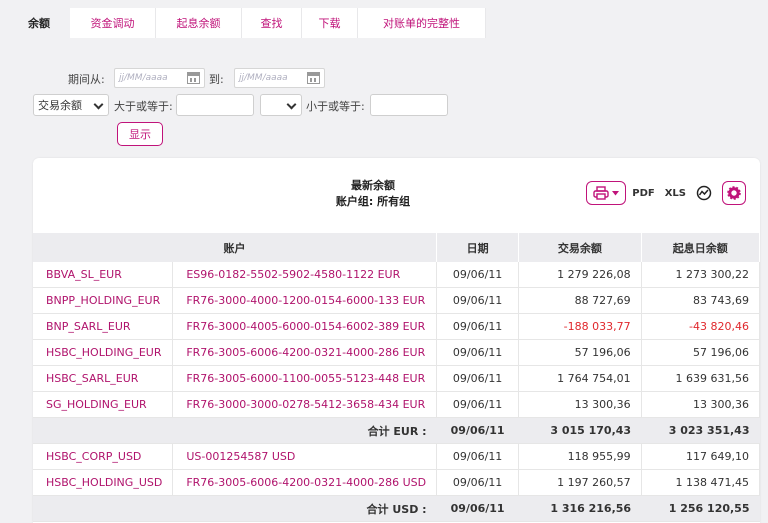 Image resolution: width=768 pixels, height=523 pixels. Describe the element at coordinates (103, 378) in the screenshot. I see `account-name-link: HSBC_SARL_EUR` at that location.